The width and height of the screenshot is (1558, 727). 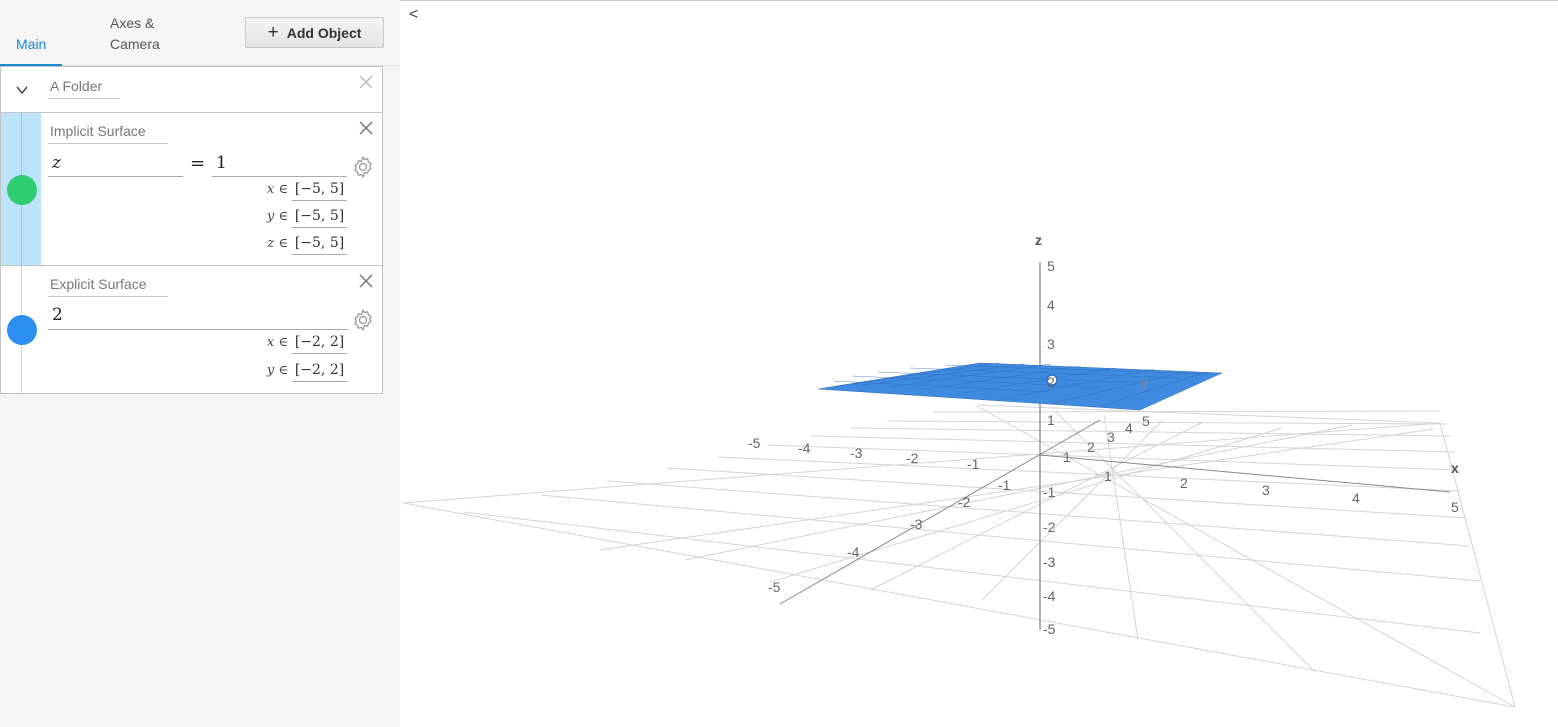 What do you see at coordinates (319, 343) in the screenshot?
I see `x-range-input: [−2, 2]` at bounding box center [319, 343].